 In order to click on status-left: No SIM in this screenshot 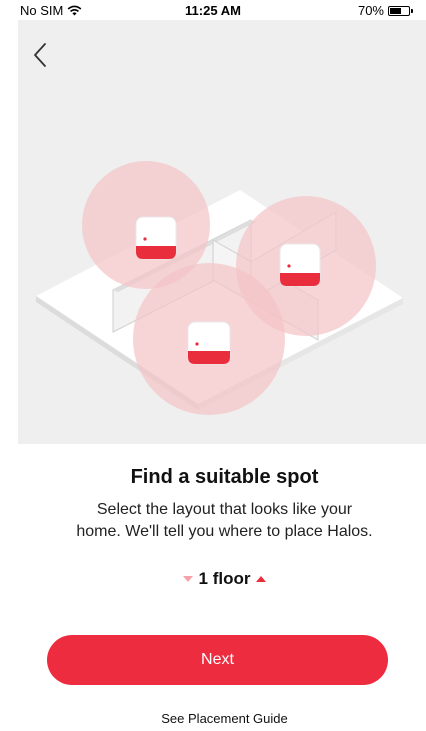, I will do `click(51, 10)`.